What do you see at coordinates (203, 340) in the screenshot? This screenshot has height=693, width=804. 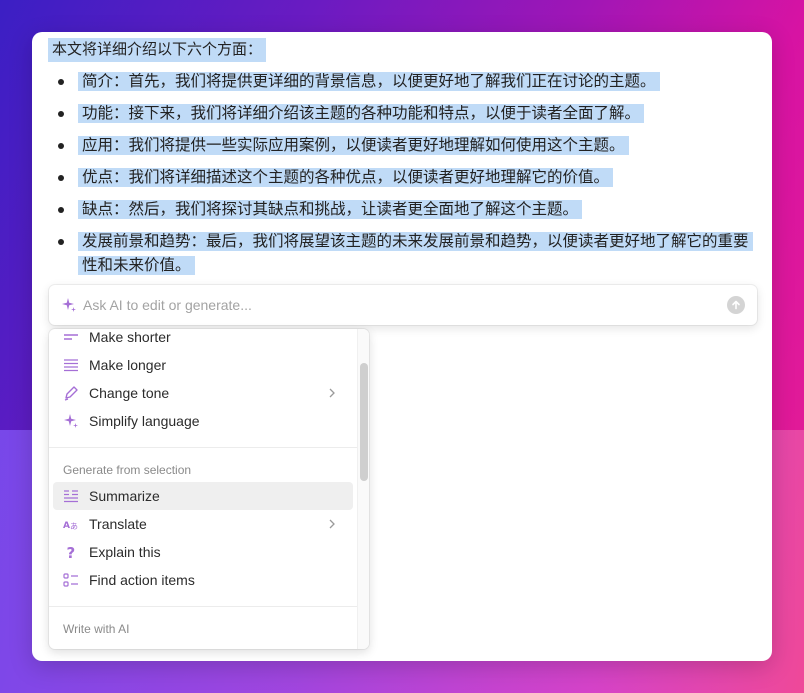 I see `menu-item-make-shorter: Make shorter` at bounding box center [203, 340].